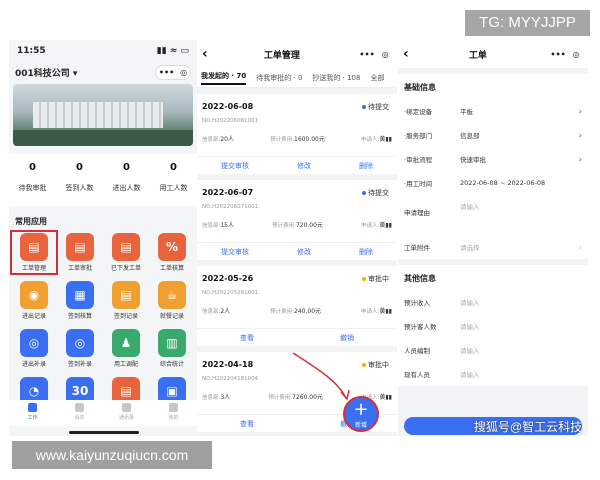 This screenshot has width=600, height=480. What do you see at coordinates (493, 302) in the screenshot?
I see `form-row: 预计收入 请输入` at bounding box center [493, 302].